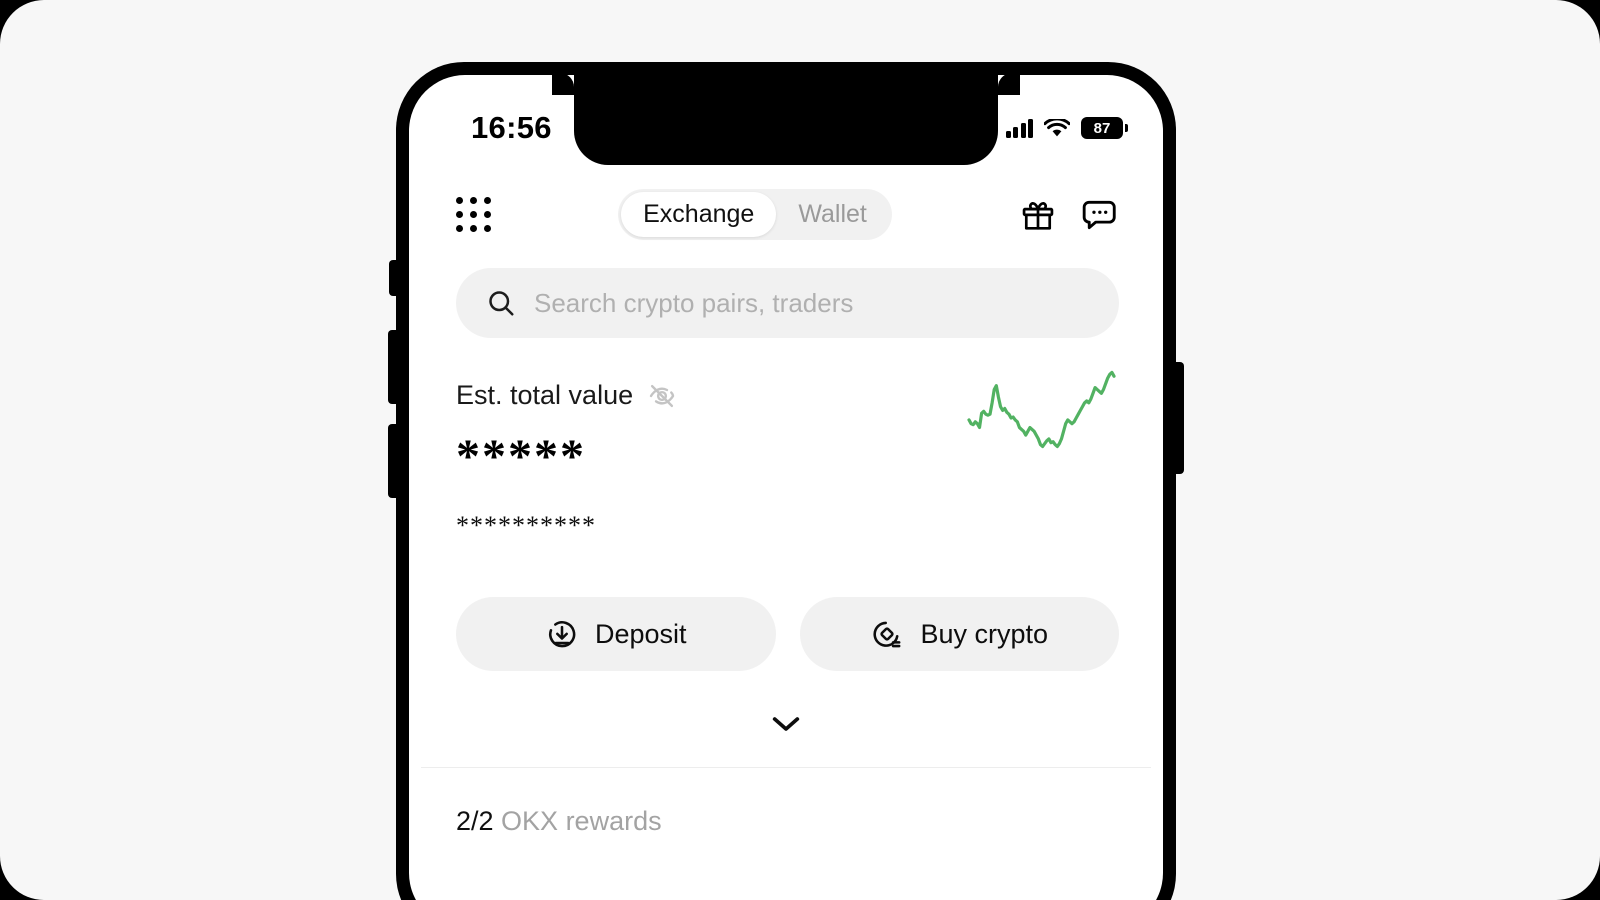  Describe the element at coordinates (786, 439) in the screenshot. I see `balance-section: Est. total value ***** **********` at that location.